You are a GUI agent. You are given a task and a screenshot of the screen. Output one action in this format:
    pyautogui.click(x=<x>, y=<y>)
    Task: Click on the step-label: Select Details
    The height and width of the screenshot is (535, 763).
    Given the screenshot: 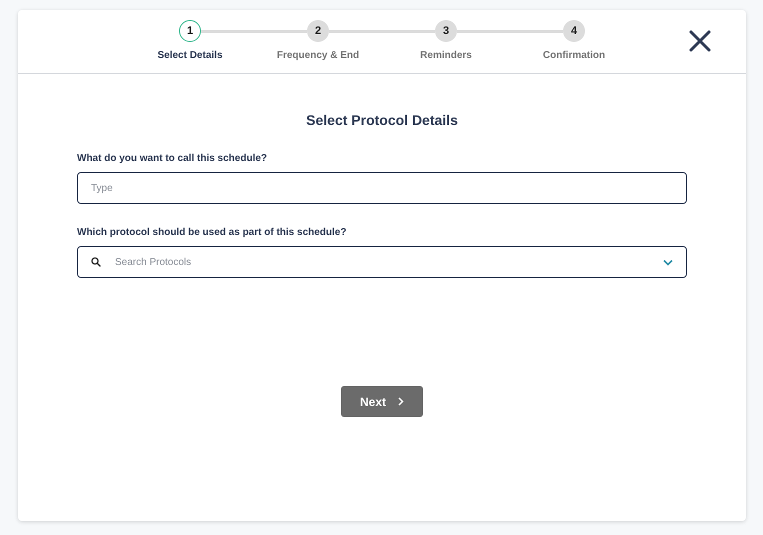 What is the action you would take?
    pyautogui.click(x=190, y=55)
    